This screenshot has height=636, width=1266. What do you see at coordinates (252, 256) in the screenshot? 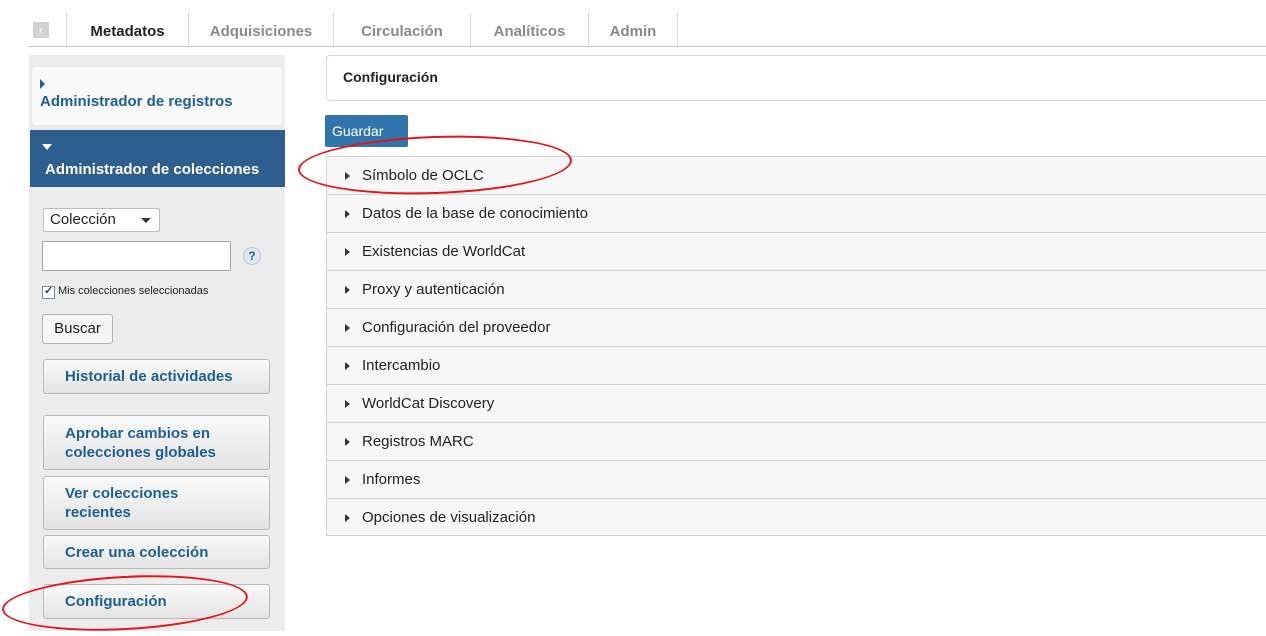
I see `help-icon: ?` at bounding box center [252, 256].